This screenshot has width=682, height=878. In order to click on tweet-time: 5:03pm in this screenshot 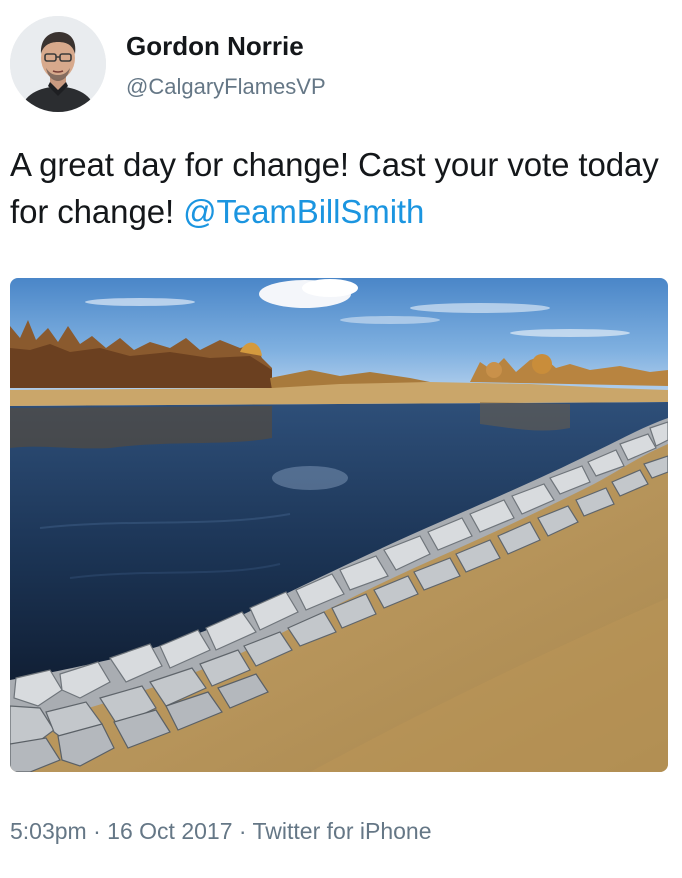, I will do `click(48, 831)`.